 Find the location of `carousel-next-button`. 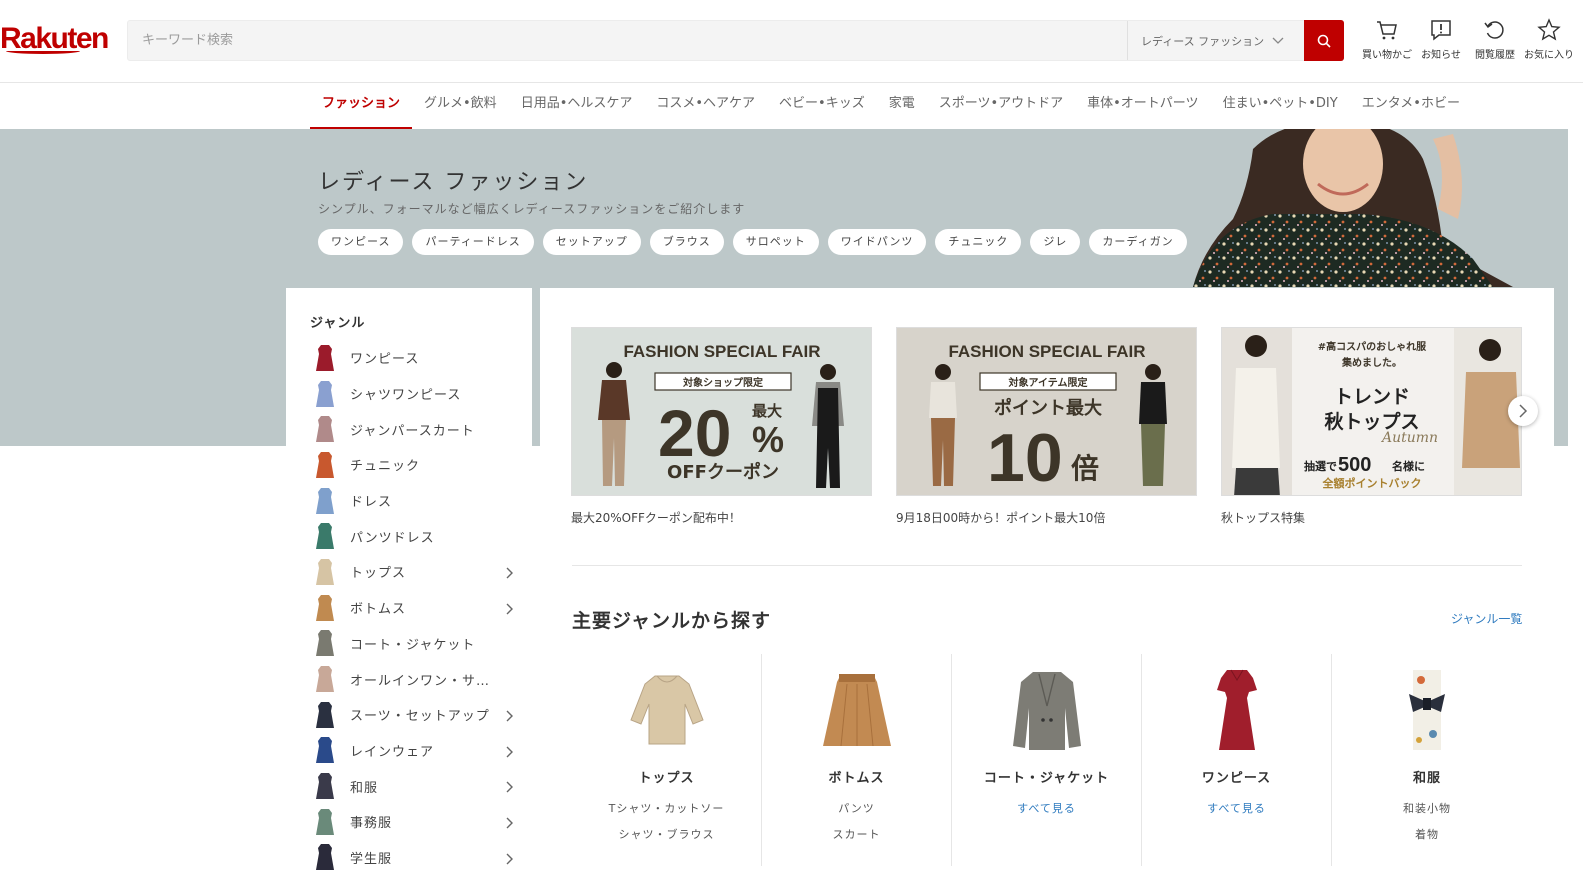

carousel-next-button is located at coordinates (1523, 411).